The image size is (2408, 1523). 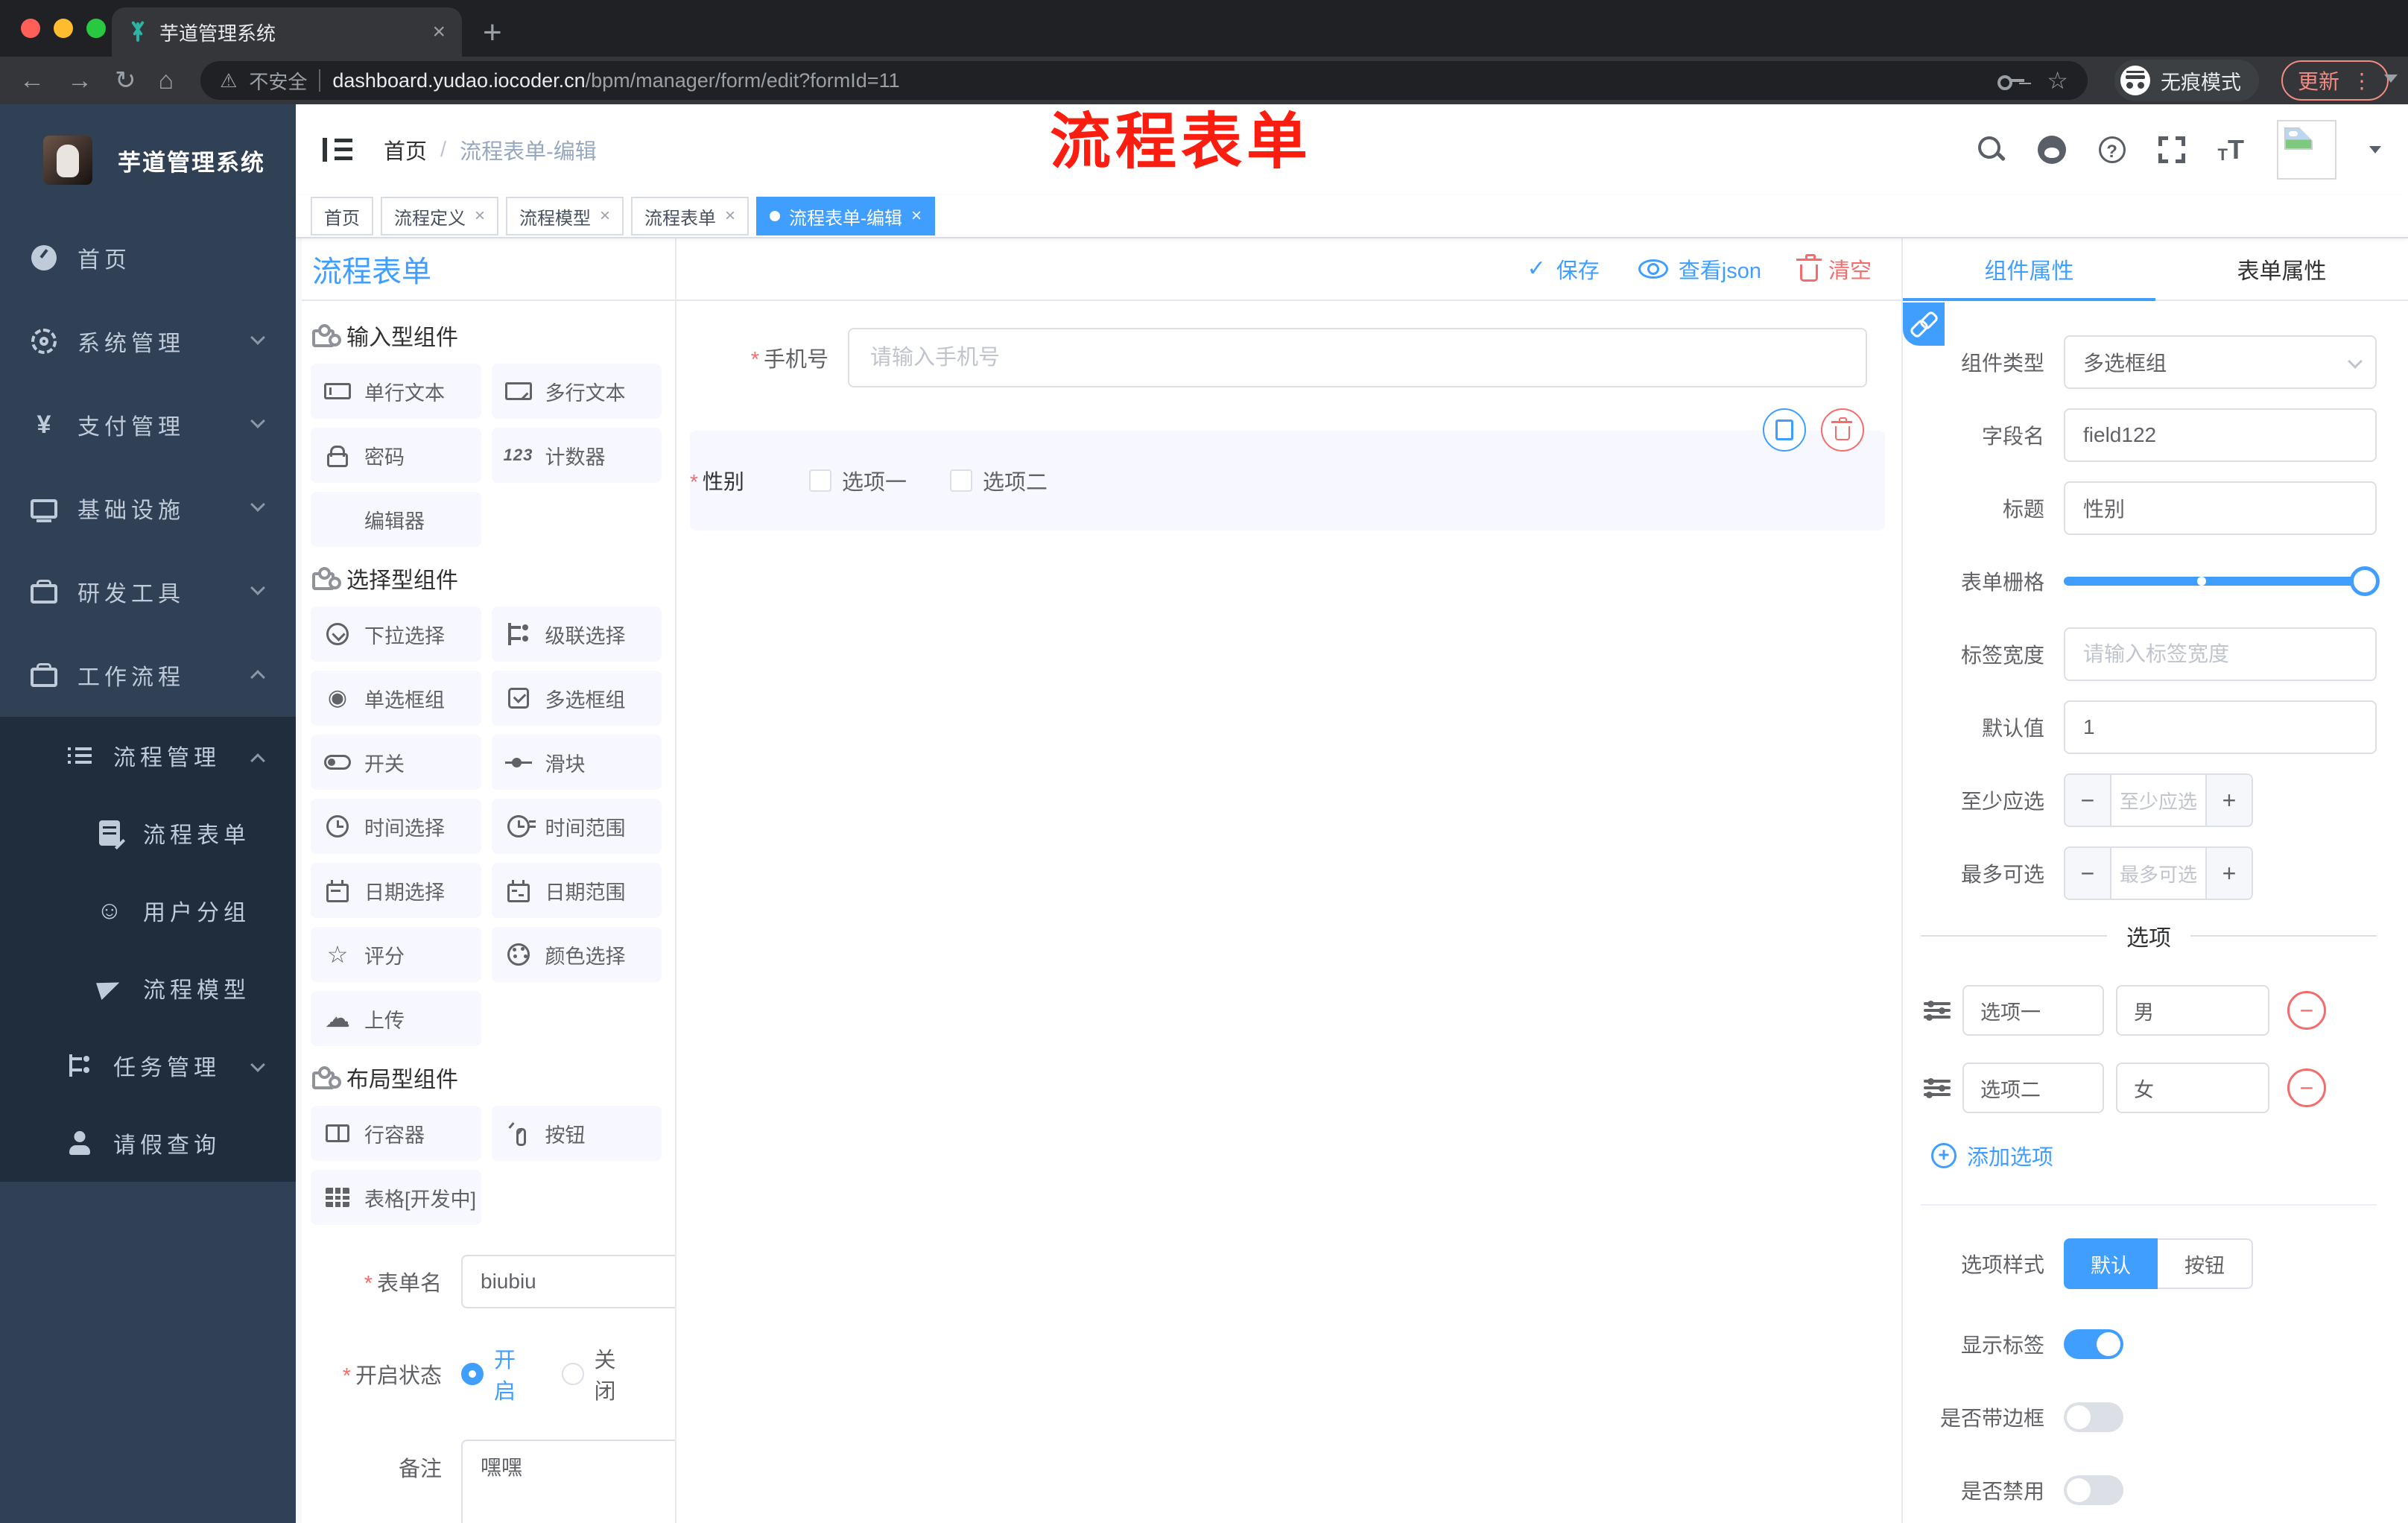 I want to click on component-item-rate: ☆ 评分, so click(x=396, y=955).